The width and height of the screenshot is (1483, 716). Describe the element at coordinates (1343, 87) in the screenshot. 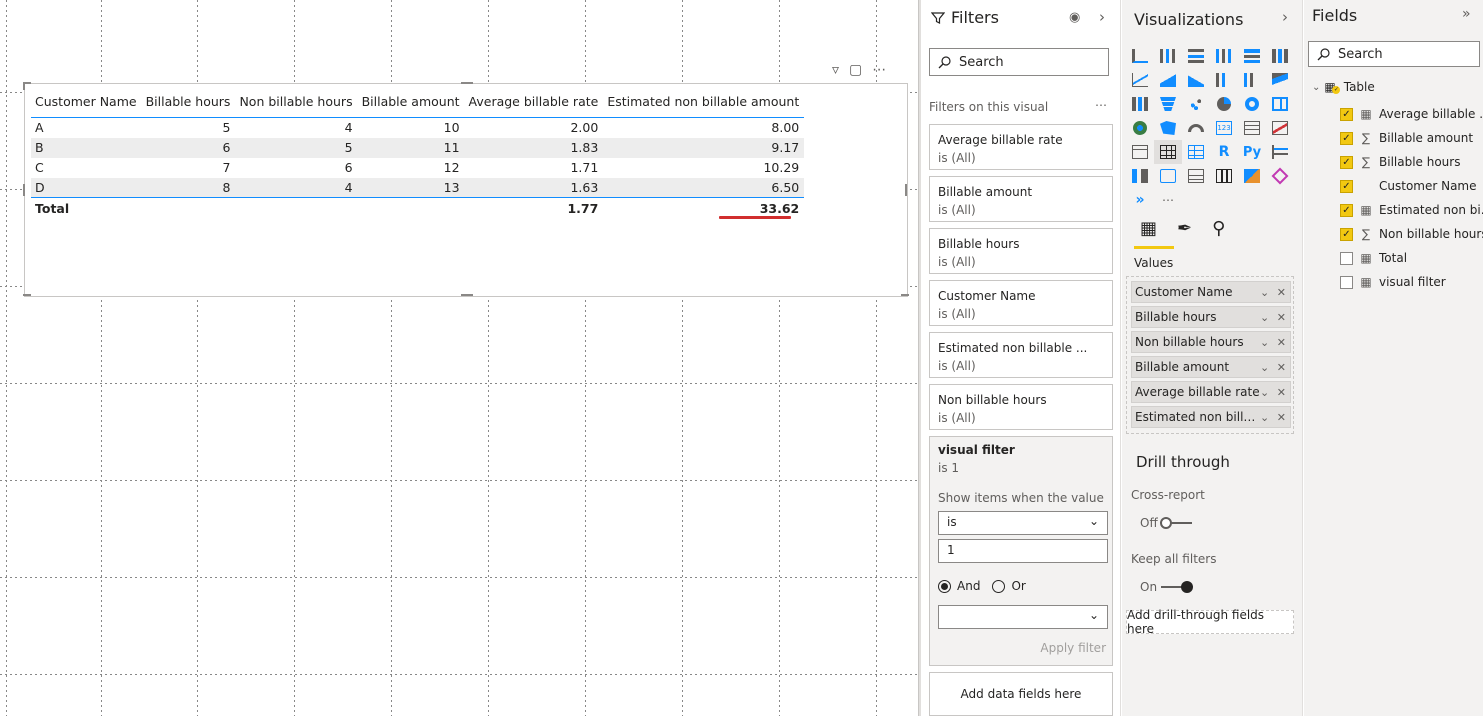

I see `table-node: ⌄ ▦ ✓ Table` at that location.